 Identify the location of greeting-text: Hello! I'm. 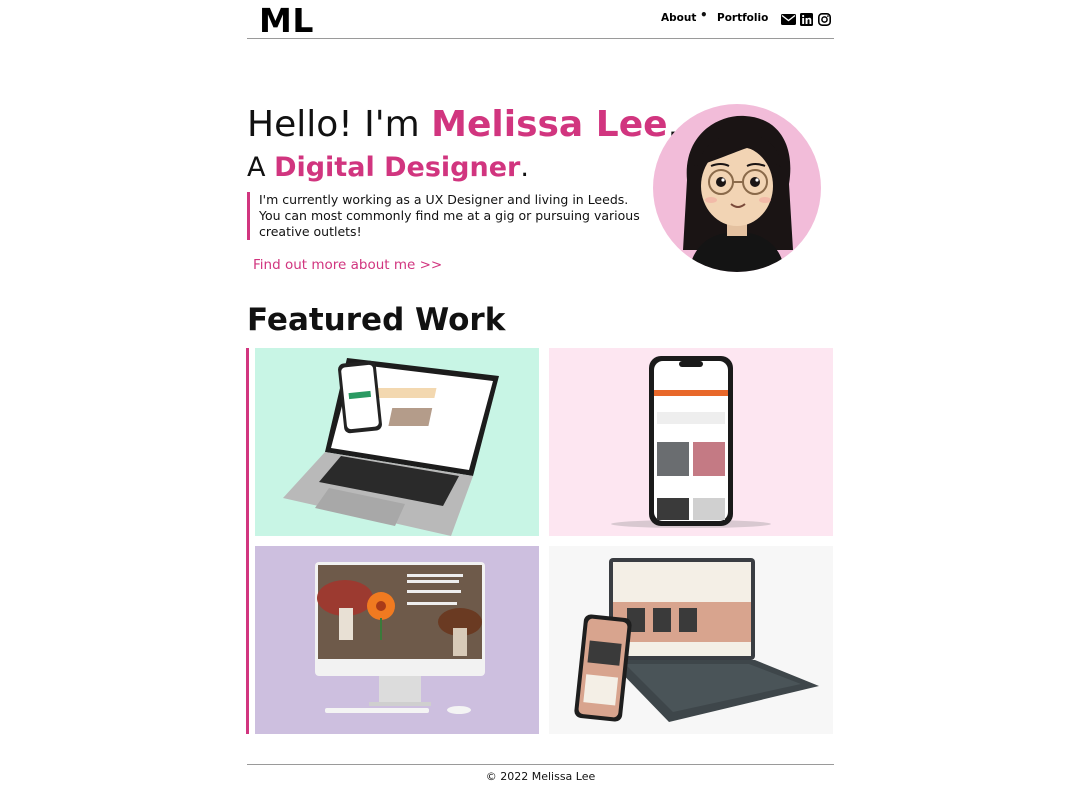
(339, 124).